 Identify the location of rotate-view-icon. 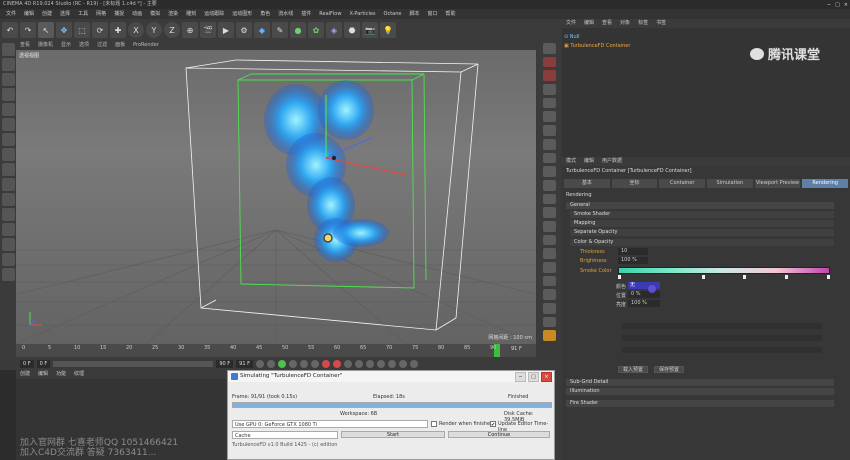
(549, 76).